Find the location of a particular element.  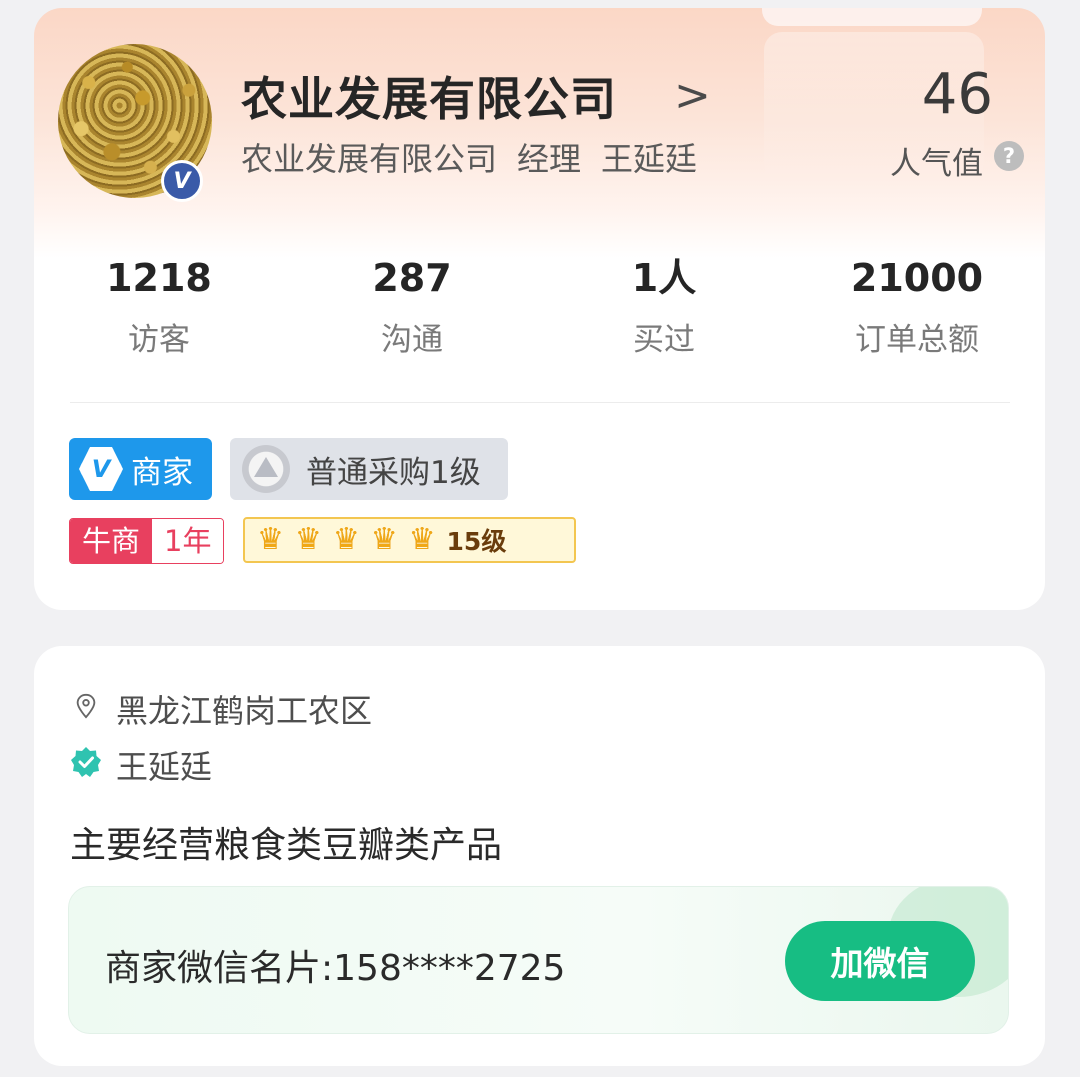

stat-value: 1218 is located at coordinates (159, 278).